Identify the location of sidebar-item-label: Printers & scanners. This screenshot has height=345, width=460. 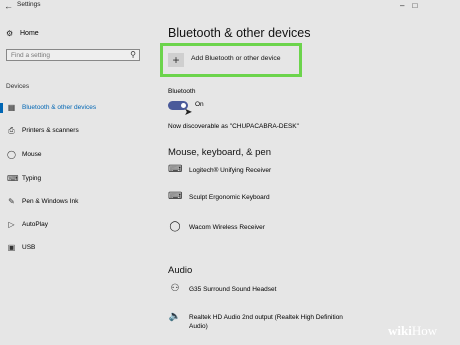
(50, 130).